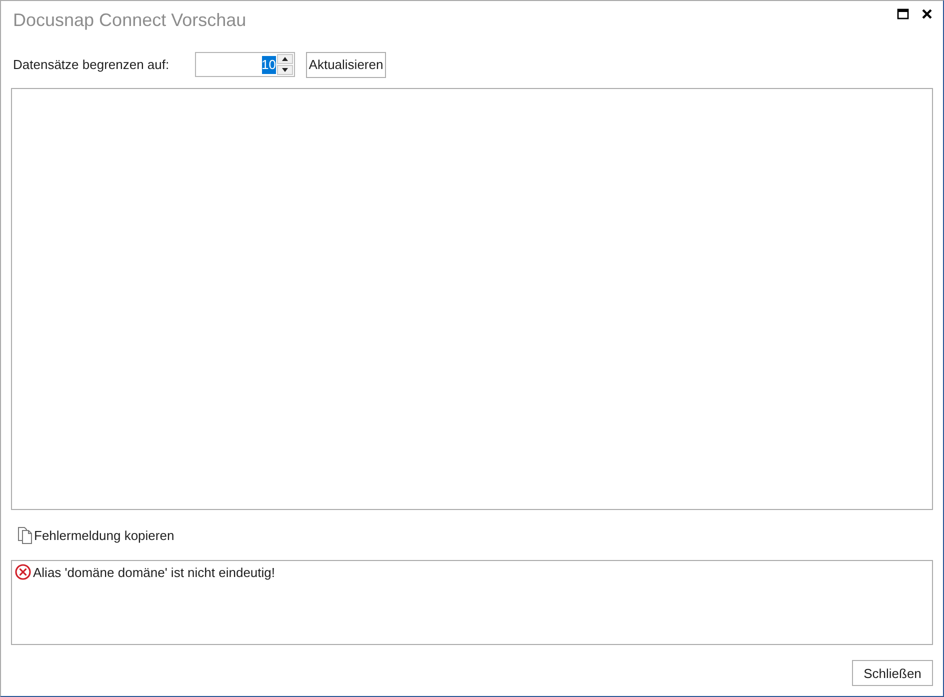 The height and width of the screenshot is (697, 944). What do you see at coordinates (927, 14) in the screenshot?
I see `close-icon` at bounding box center [927, 14].